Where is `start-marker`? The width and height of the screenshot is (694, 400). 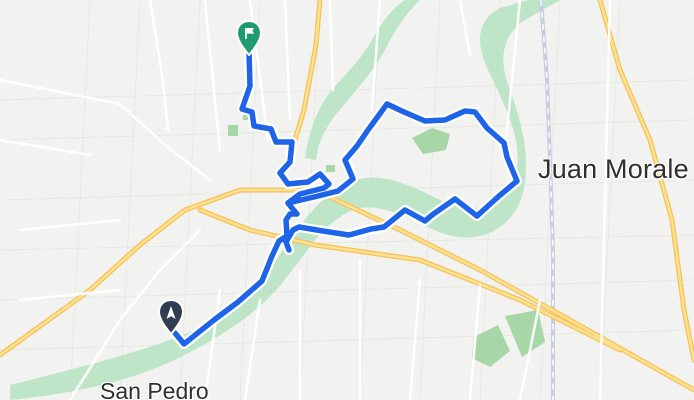 start-marker is located at coordinates (171, 317).